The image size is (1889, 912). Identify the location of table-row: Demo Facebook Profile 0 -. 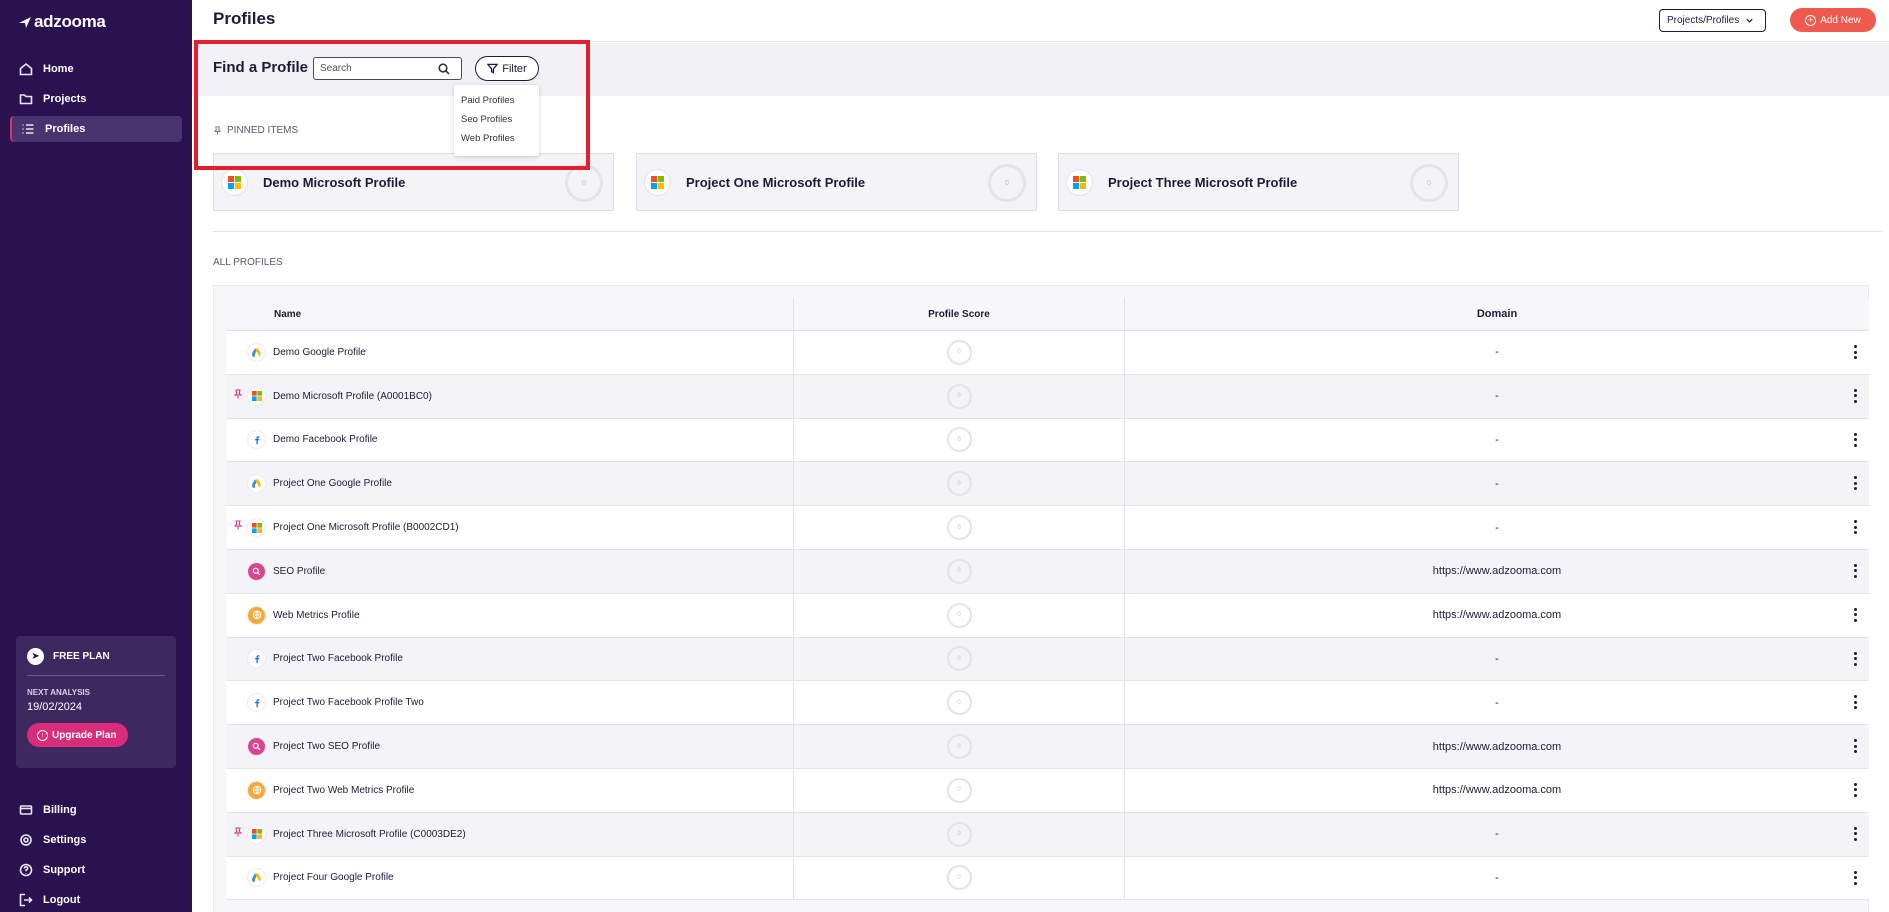
(1048, 440).